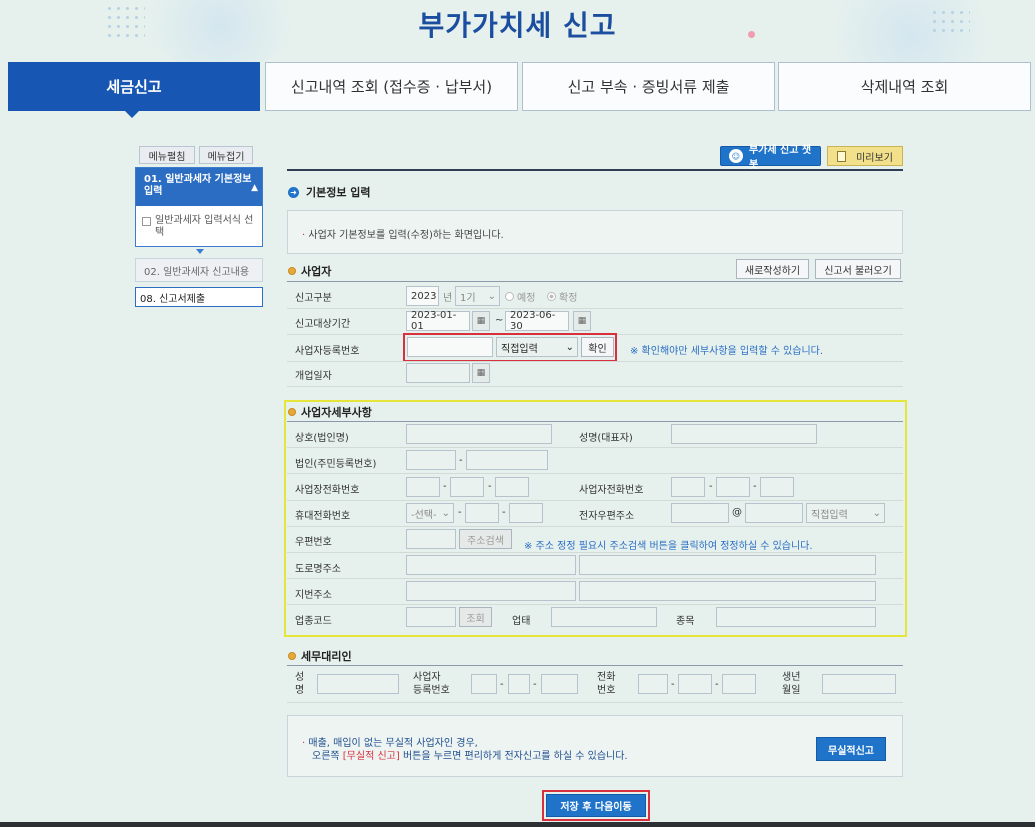 This screenshot has height=827, width=1035. What do you see at coordinates (438, 321) in the screenshot?
I see `date-from-input: 2023-01-01` at bounding box center [438, 321].